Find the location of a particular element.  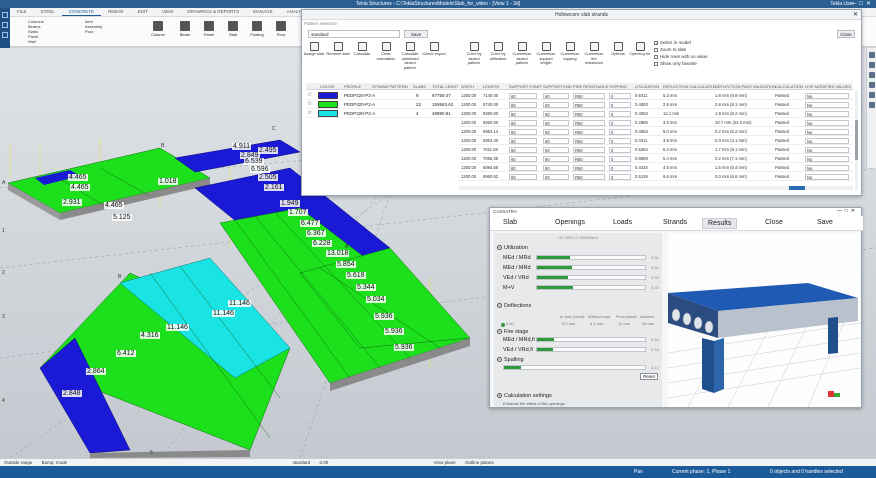

color-pattern-button: Color by strand pattern is located at coordinates (474, 54).